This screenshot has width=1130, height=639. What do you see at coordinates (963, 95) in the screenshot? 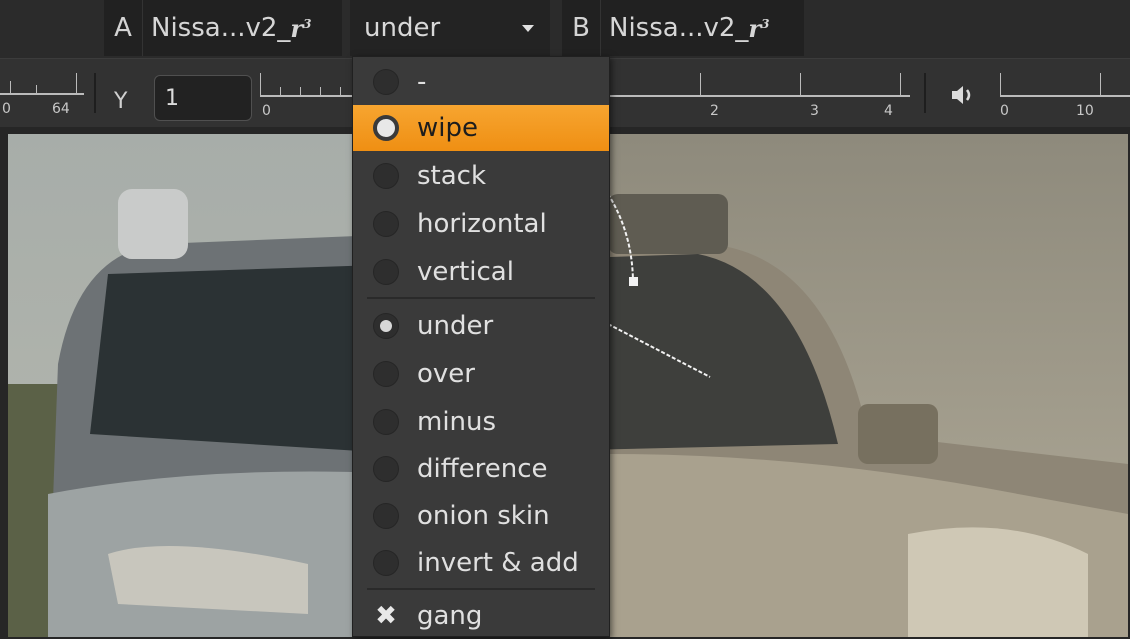
I see `speaker-icon` at bounding box center [963, 95].